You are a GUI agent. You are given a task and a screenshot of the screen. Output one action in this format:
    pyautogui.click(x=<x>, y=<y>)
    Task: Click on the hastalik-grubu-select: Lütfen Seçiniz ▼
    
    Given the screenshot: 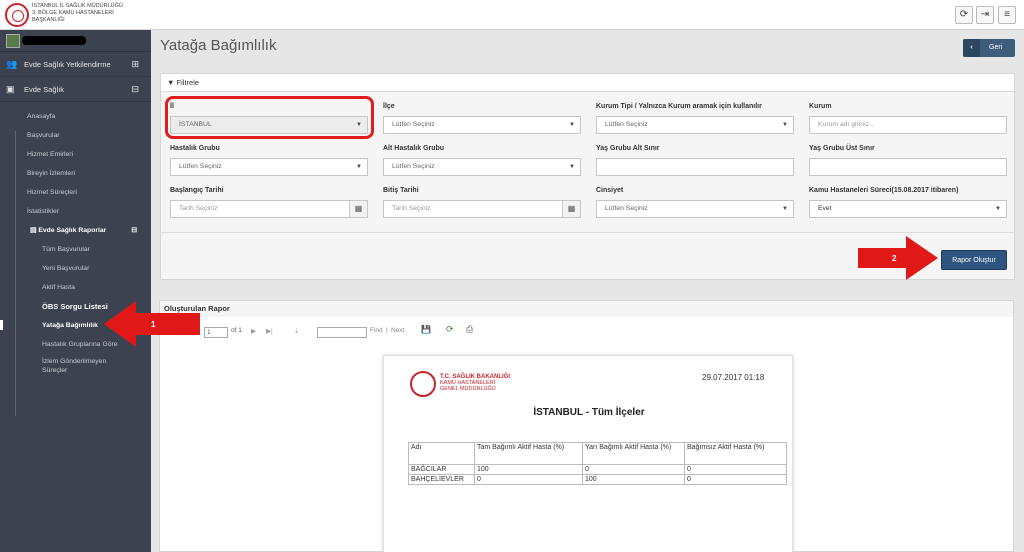 What is the action you would take?
    pyautogui.click(x=269, y=167)
    